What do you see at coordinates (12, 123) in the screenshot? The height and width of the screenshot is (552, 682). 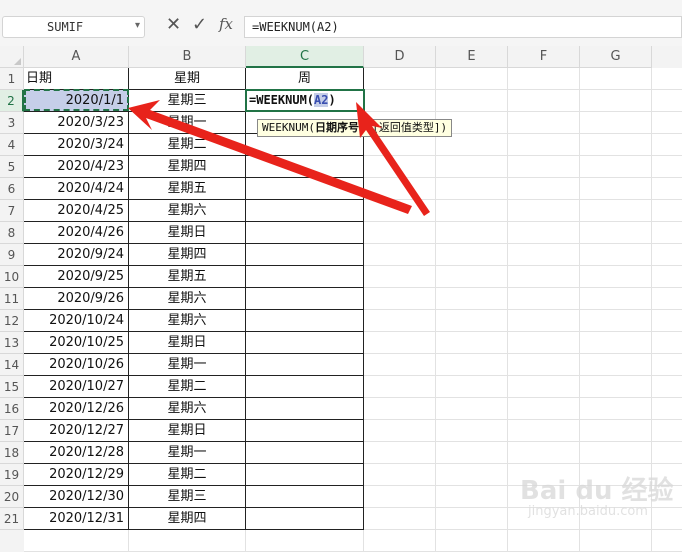 I see `row-header-3: 3` at bounding box center [12, 123].